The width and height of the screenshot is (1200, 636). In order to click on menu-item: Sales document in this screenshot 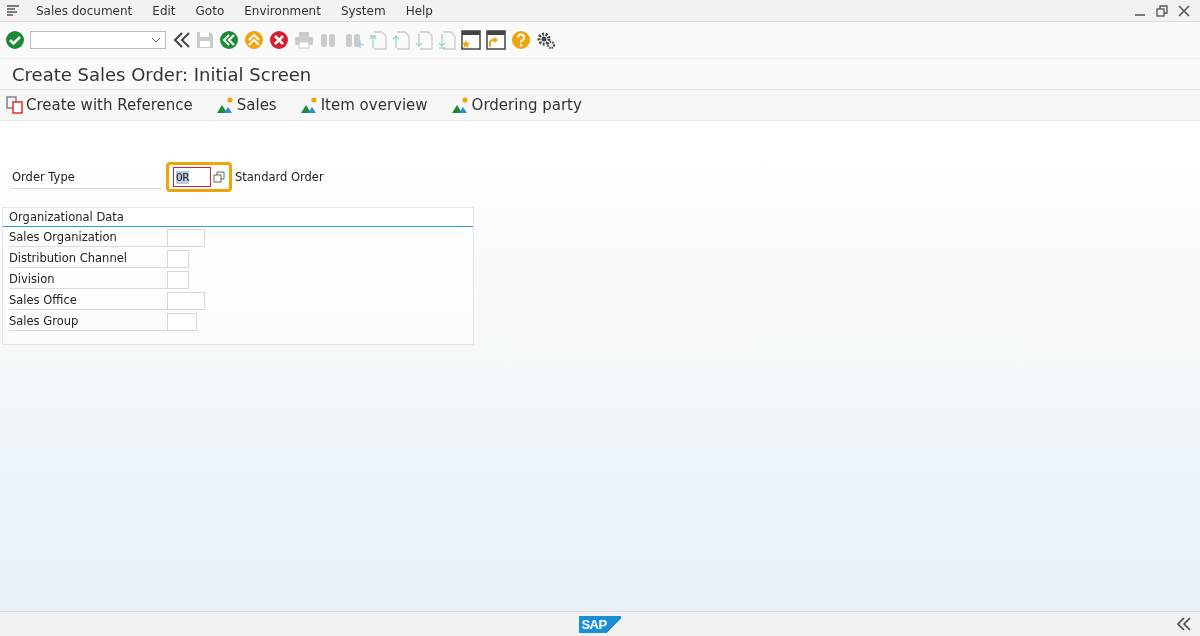, I will do `click(84, 10)`.